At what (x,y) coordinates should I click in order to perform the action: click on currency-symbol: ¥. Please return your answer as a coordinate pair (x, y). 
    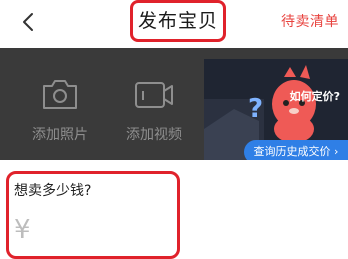
    Looking at the image, I should click on (22, 230).